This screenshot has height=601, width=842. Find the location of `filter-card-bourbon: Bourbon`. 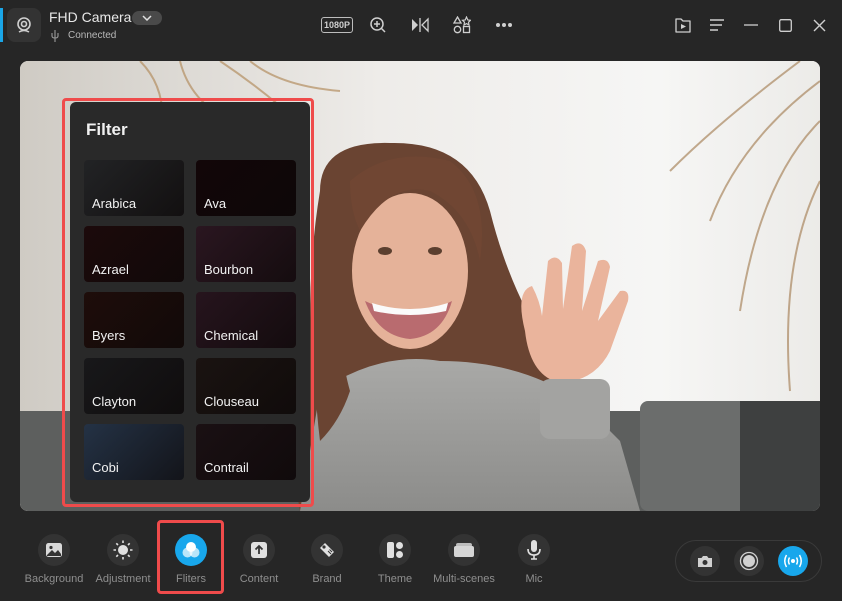

filter-card-bourbon: Bourbon is located at coordinates (246, 254).